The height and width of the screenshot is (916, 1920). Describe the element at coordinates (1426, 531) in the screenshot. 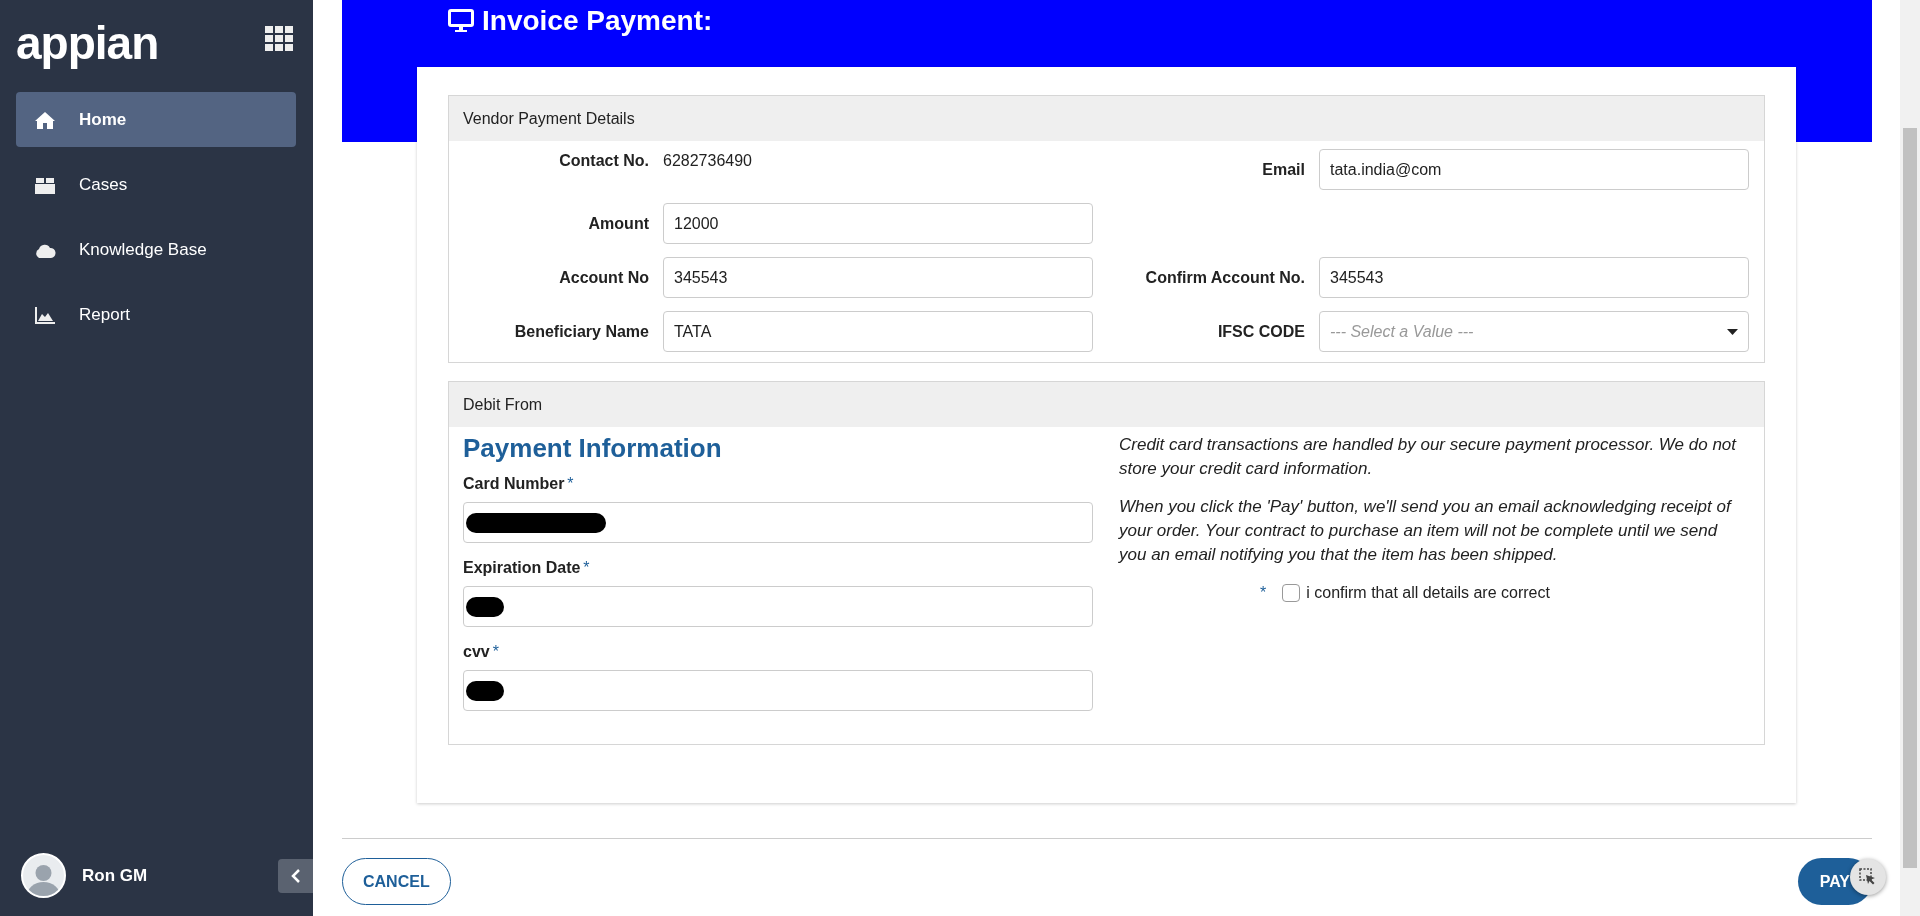

I see `note-text: When you click the 'Pay' button, we'll send you an email acknowledging receipt of your order. Your contract to purchase an item will not be complete until we send you an email notifying you that the item has been shipped.` at that location.